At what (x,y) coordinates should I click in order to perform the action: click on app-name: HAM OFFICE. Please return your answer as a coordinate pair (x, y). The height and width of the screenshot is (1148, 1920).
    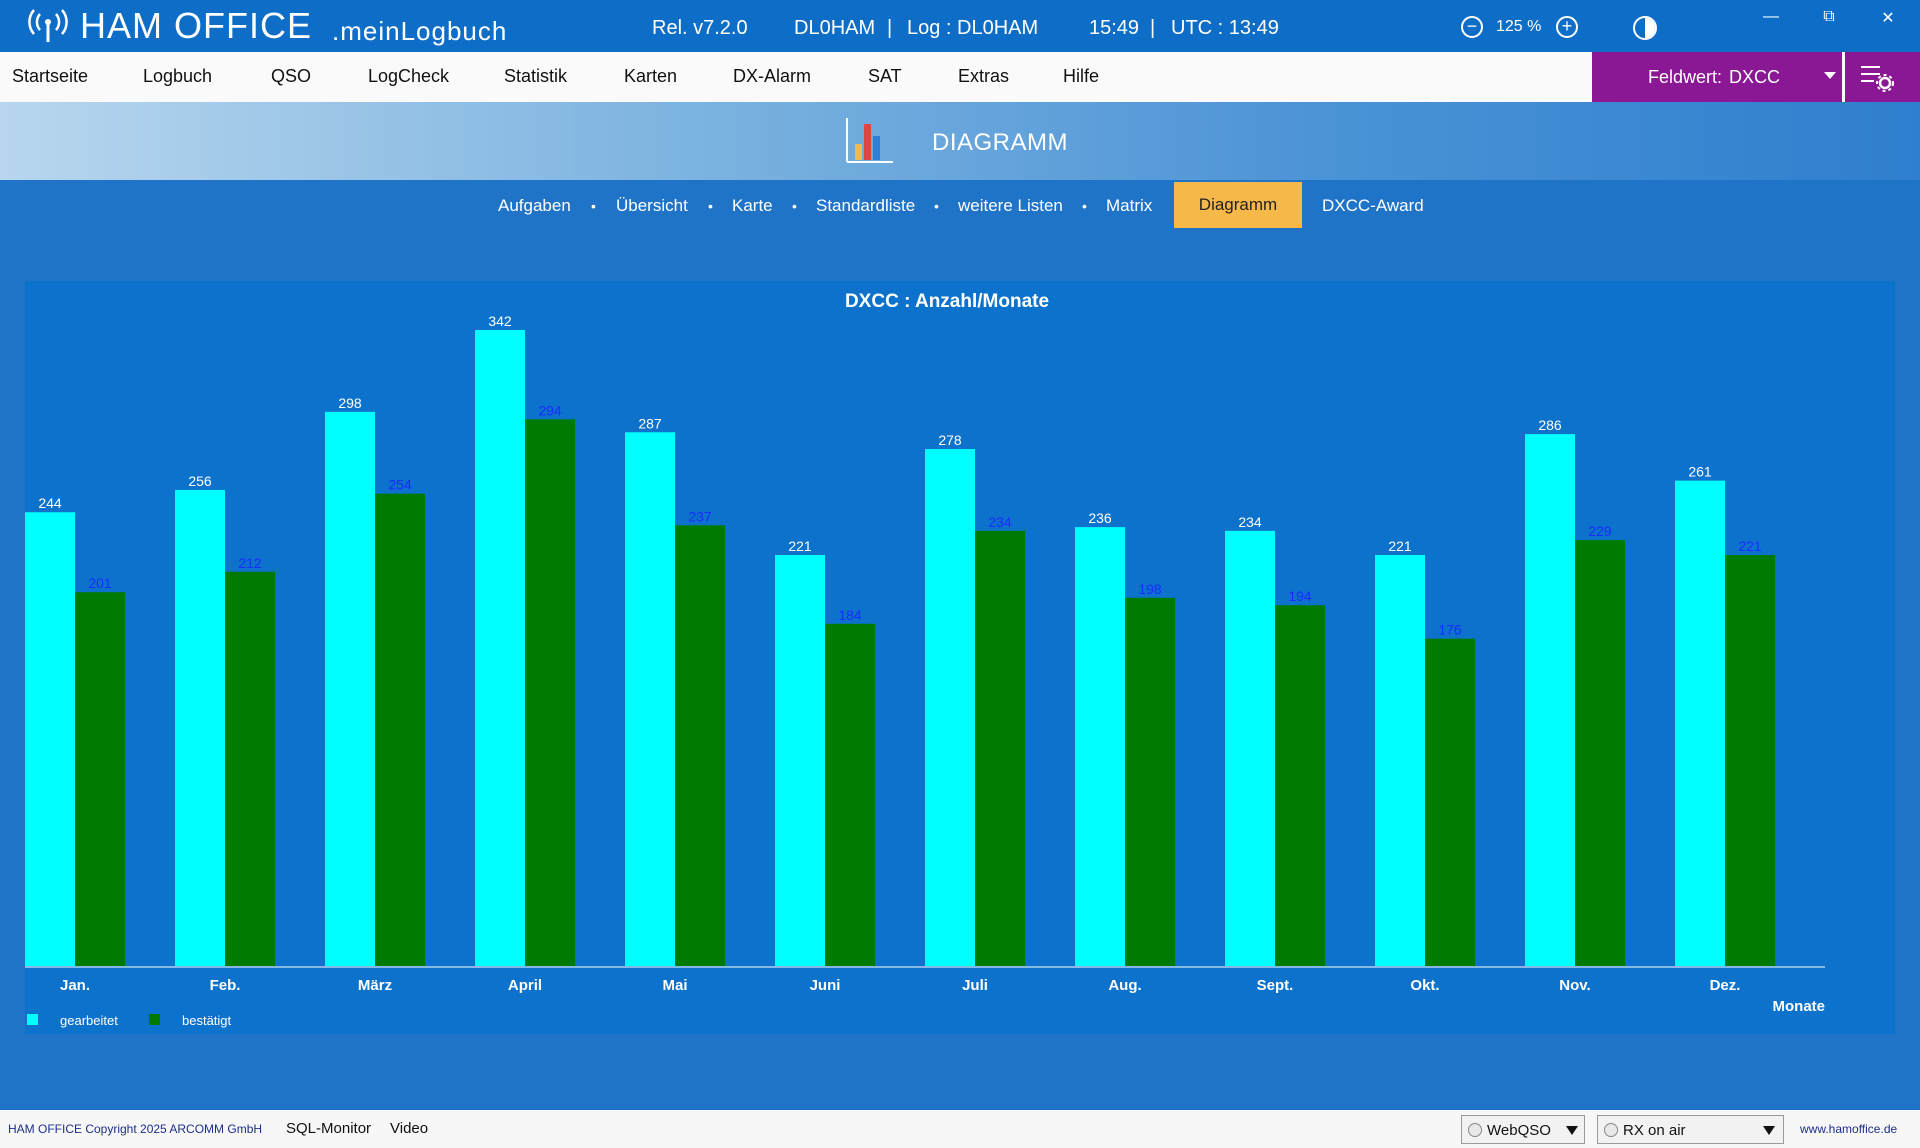
    Looking at the image, I should click on (196, 25).